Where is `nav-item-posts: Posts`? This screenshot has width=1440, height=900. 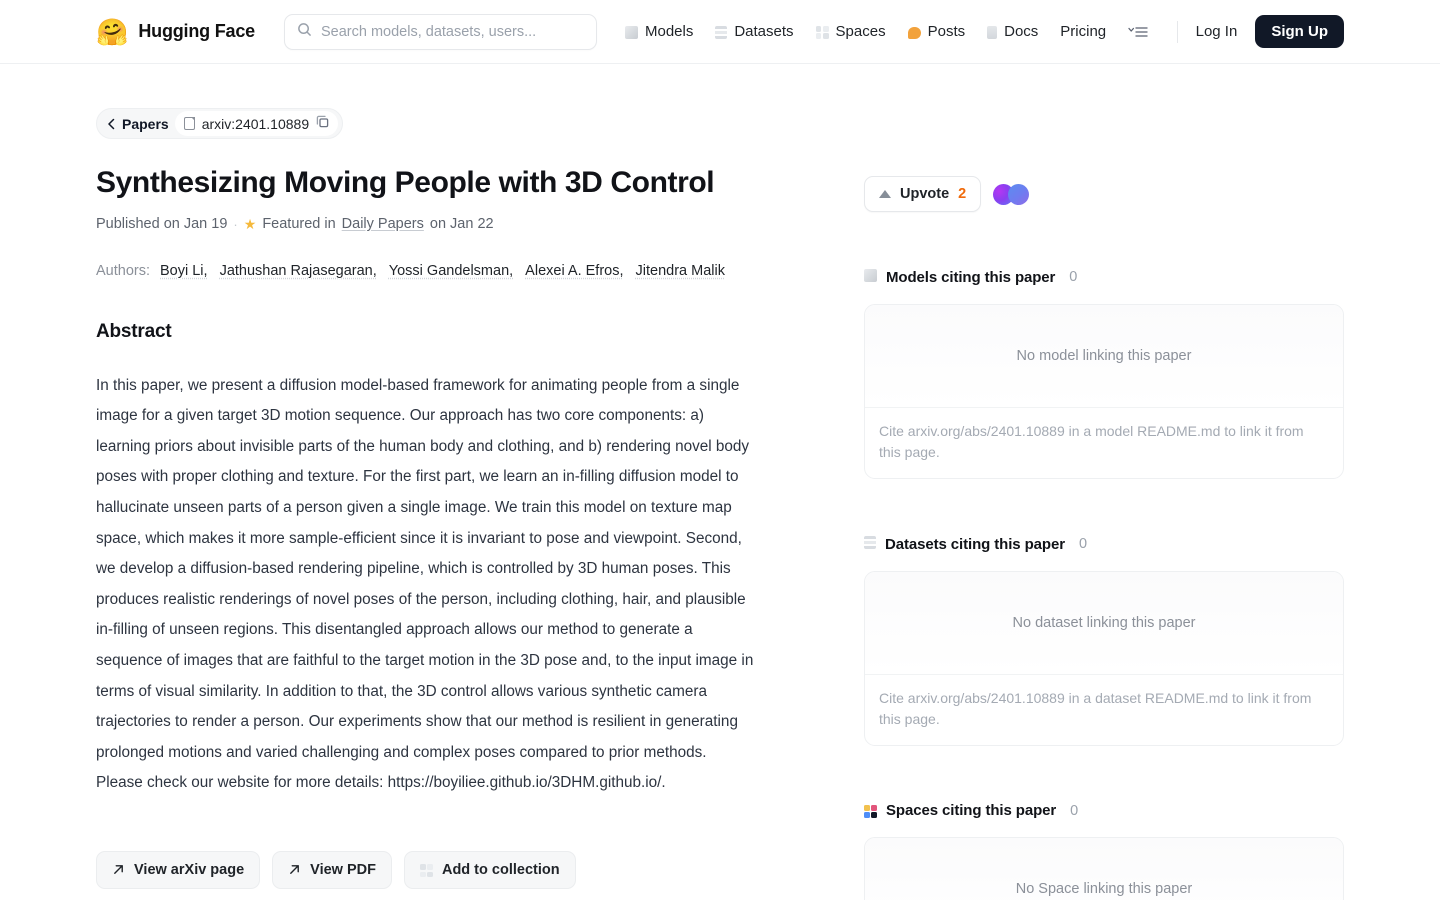
nav-item-posts: Posts is located at coordinates (936, 31).